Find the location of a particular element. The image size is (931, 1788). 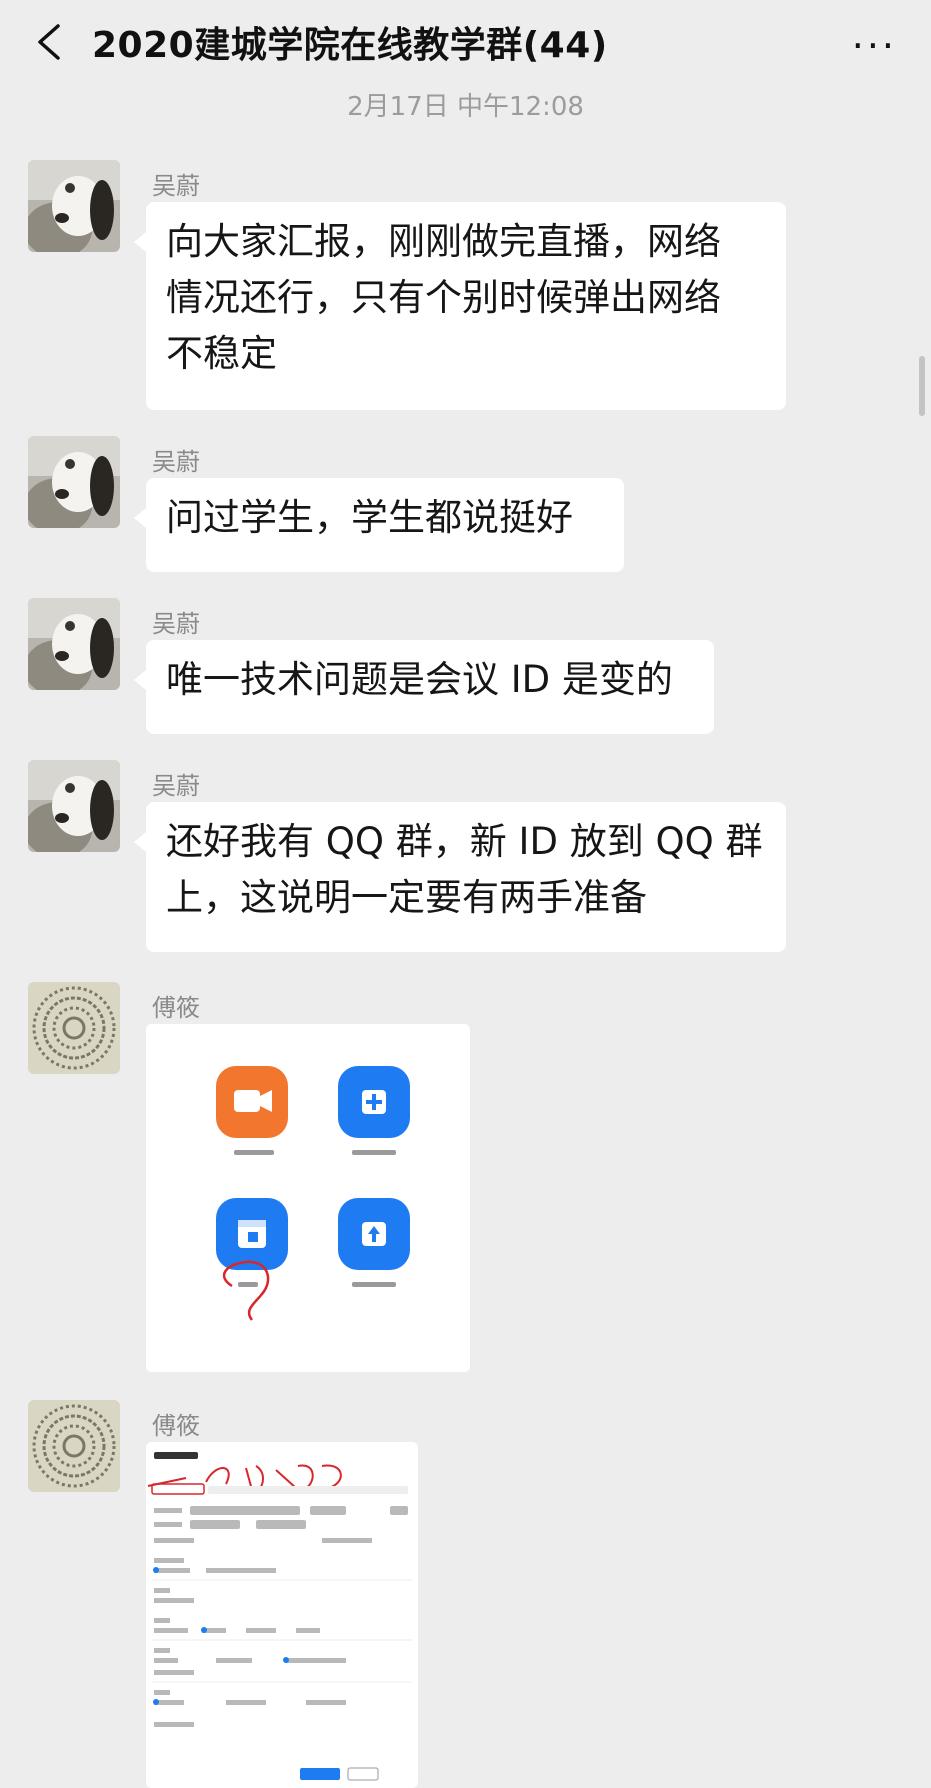

message-bubble: 还好我有 QQ 群，新 ID 放到 QQ 群 上，这说明一定要有两手准备 is located at coordinates (460, 877).